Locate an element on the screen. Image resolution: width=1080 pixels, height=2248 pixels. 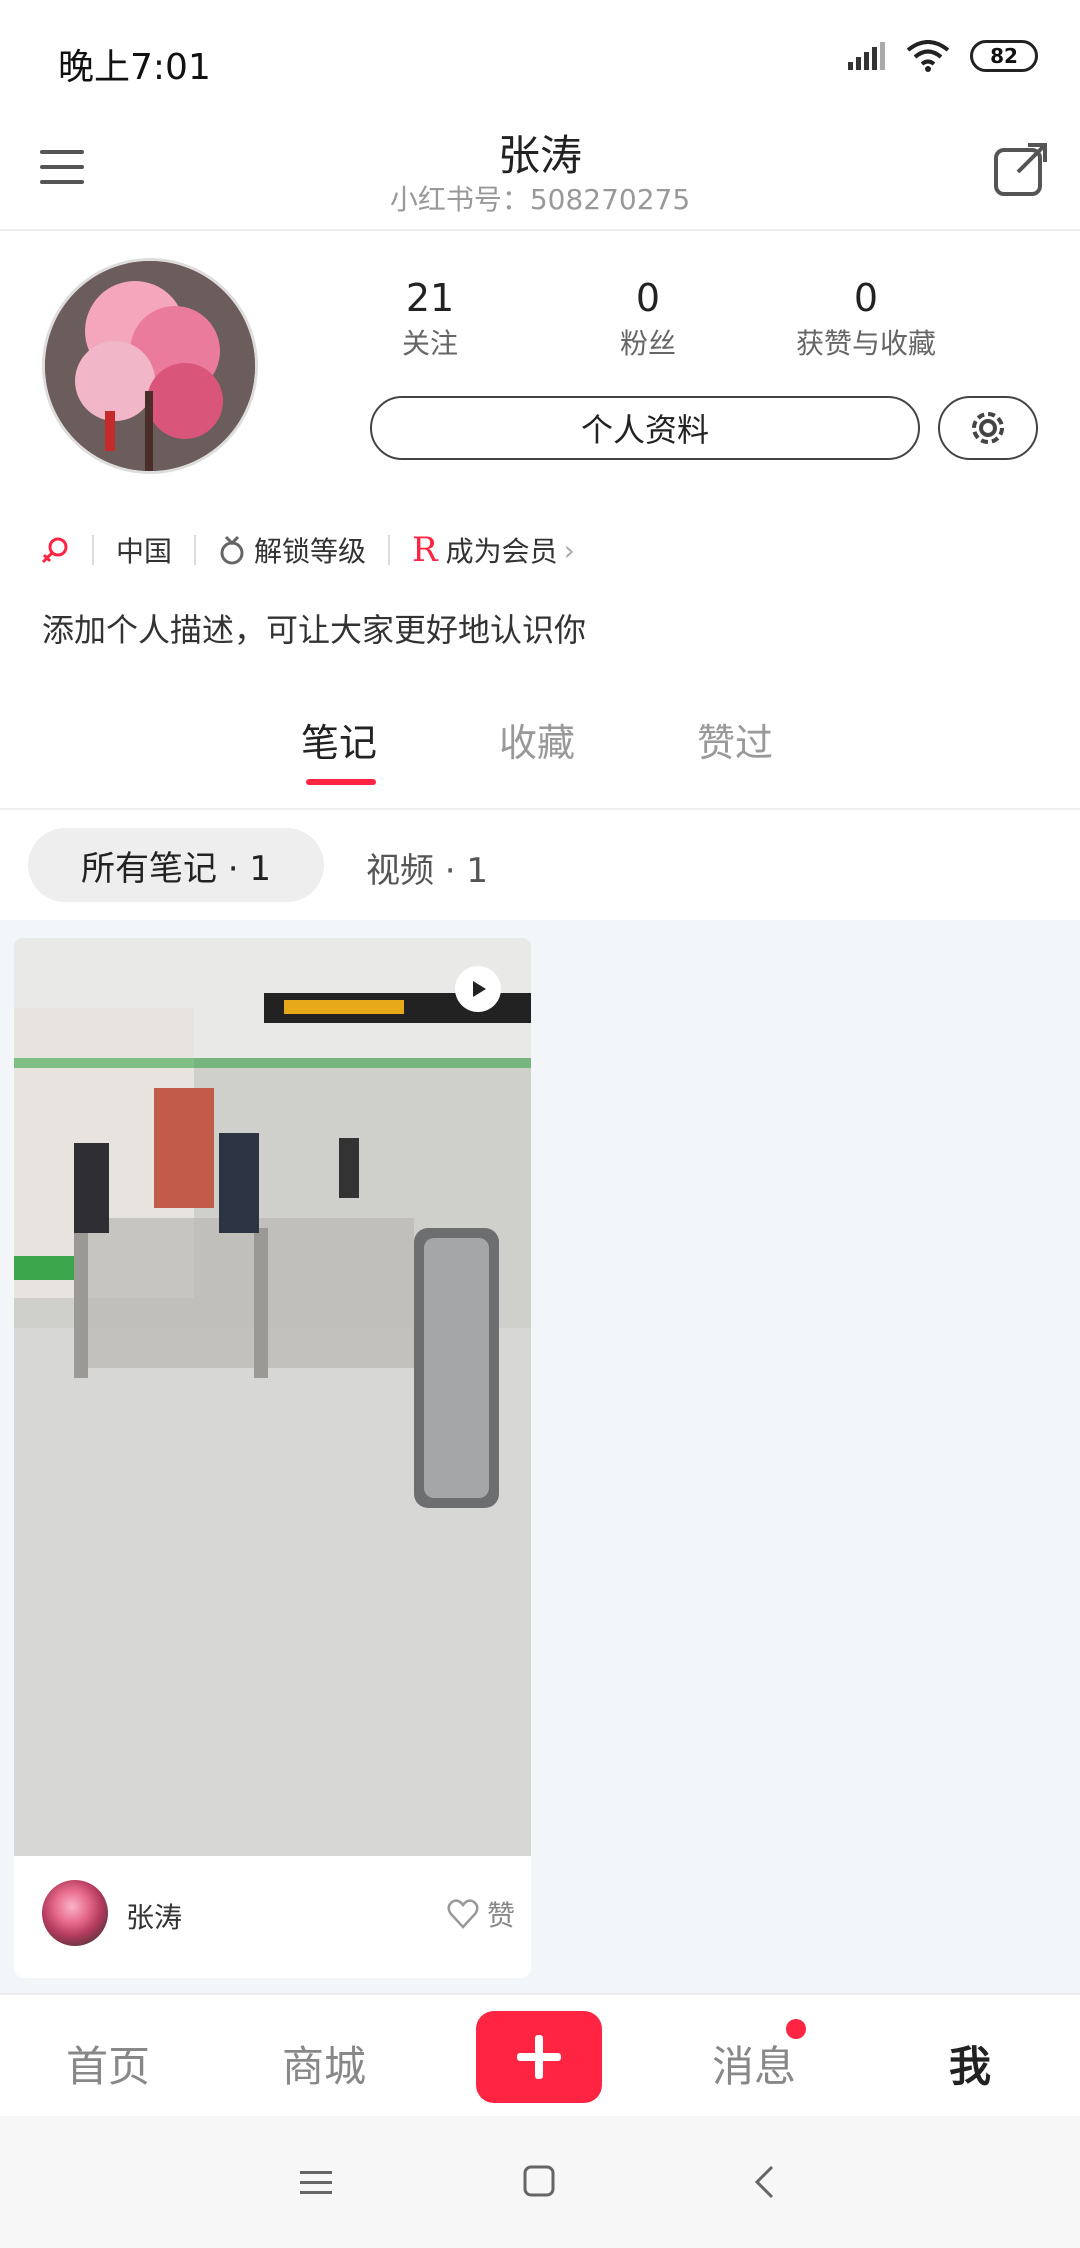
profile-id: 小红书号：508270275 is located at coordinates (540, 199).